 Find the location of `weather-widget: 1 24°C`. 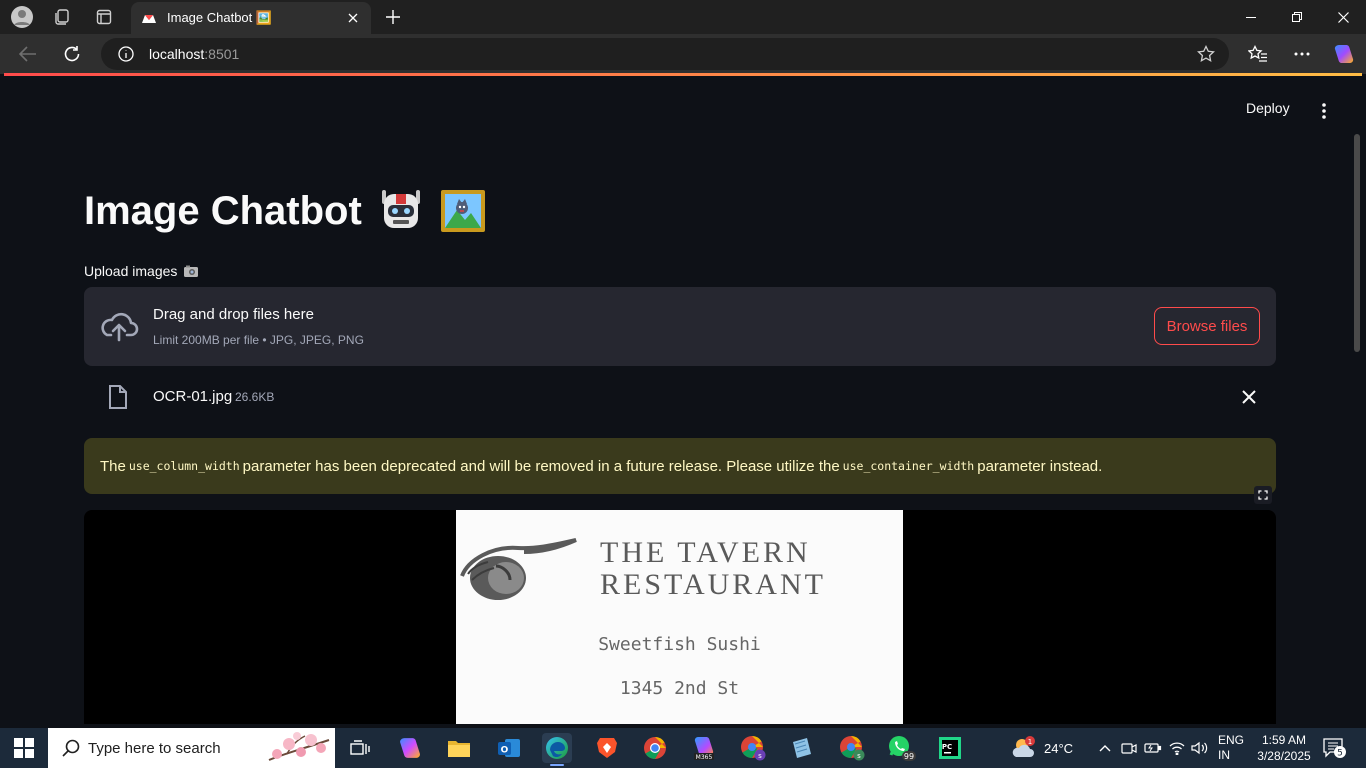

weather-widget: 1 24°C is located at coordinates (1041, 748).